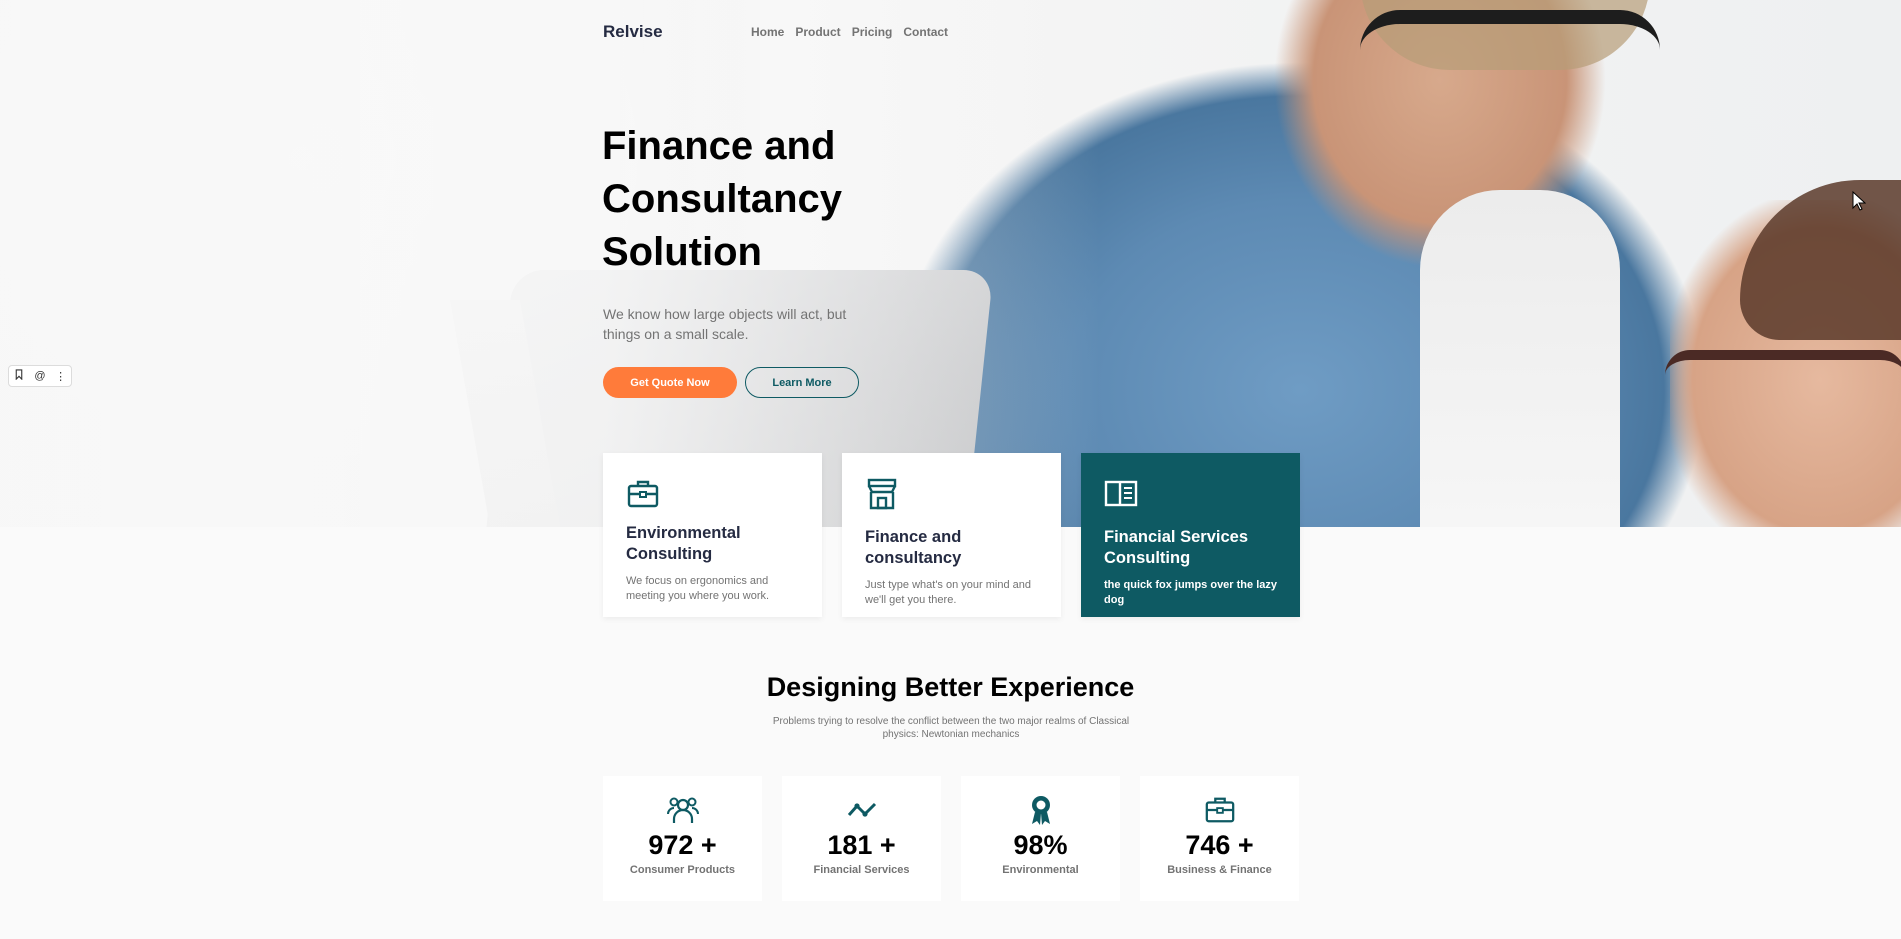 The height and width of the screenshot is (939, 1901). What do you see at coordinates (767, 32) in the screenshot?
I see `nav-link-home: Home` at bounding box center [767, 32].